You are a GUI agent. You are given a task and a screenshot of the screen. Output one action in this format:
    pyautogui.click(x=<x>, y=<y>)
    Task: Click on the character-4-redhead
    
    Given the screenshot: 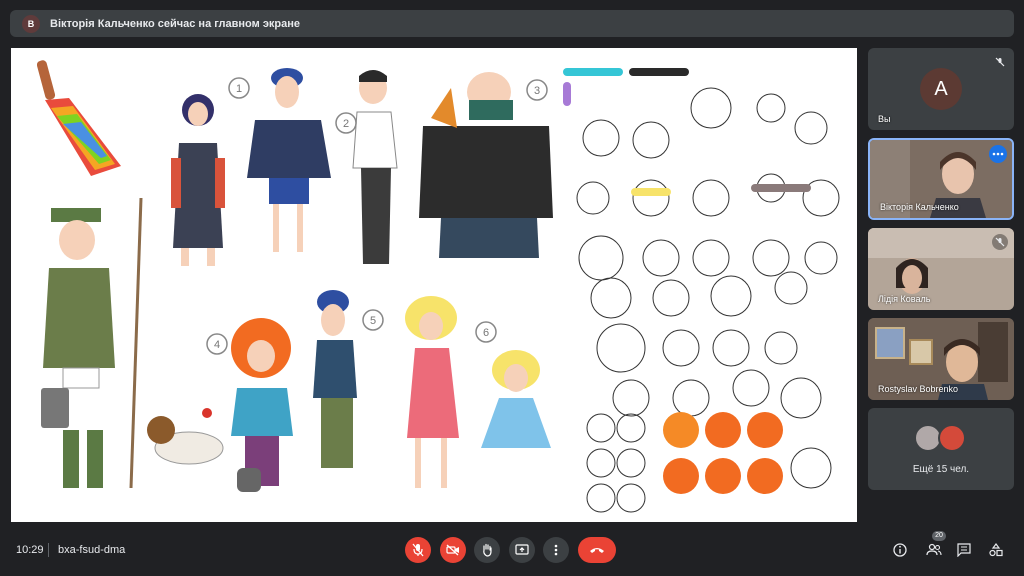 What is the action you would take?
    pyautogui.click(x=262, y=405)
    